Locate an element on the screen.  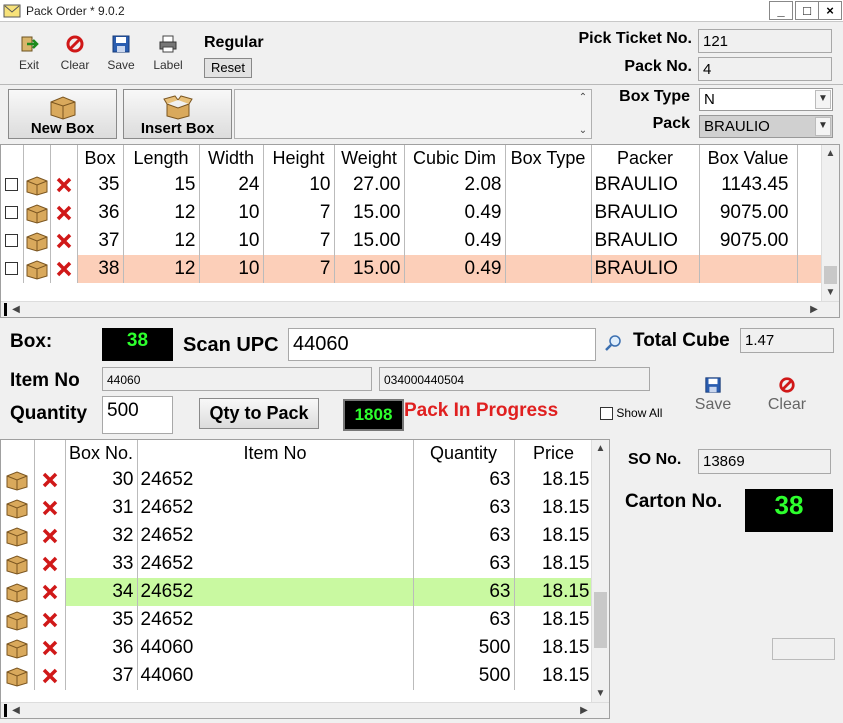
label-button: Label is located at coordinates (168, 56).